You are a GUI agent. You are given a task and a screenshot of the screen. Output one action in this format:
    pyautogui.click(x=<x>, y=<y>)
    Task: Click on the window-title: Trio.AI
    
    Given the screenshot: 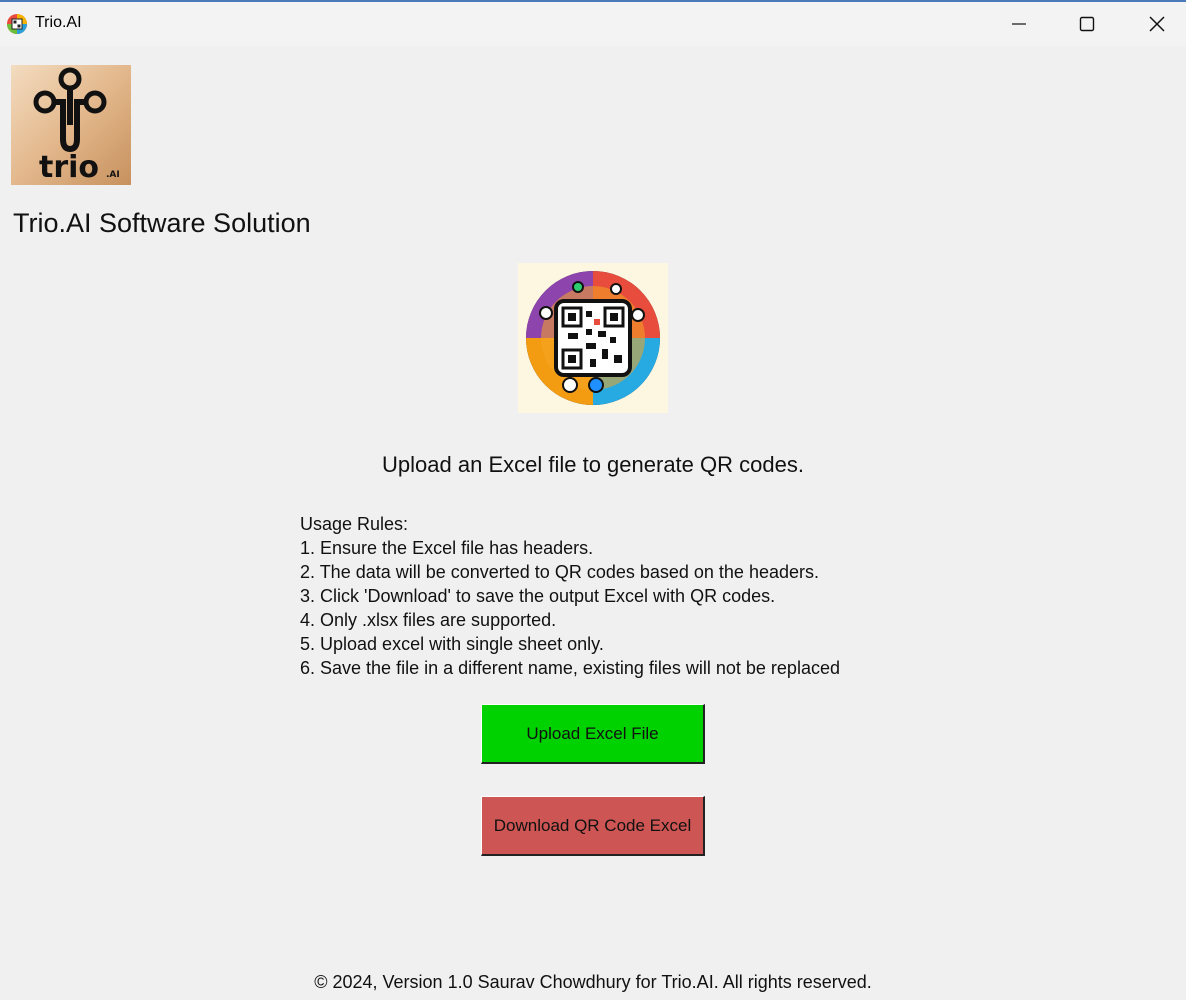 What is the action you would take?
    pyautogui.click(x=58, y=22)
    